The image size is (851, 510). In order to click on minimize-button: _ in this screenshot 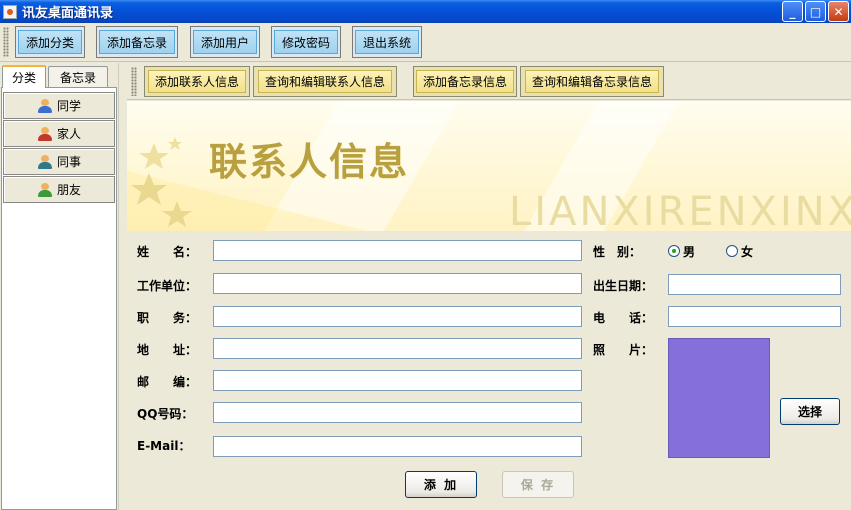, I will do `click(792, 11)`.